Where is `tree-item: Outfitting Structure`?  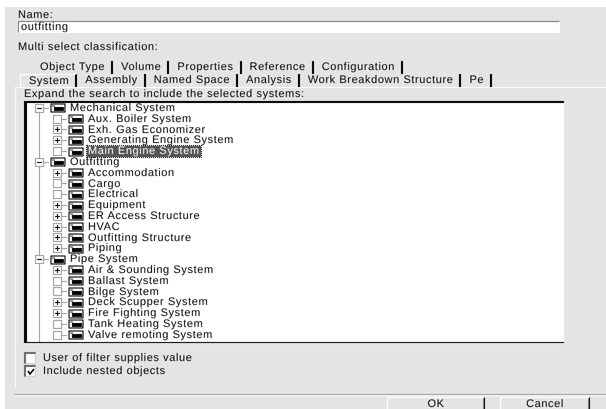 tree-item: Outfitting Structure is located at coordinates (140, 238).